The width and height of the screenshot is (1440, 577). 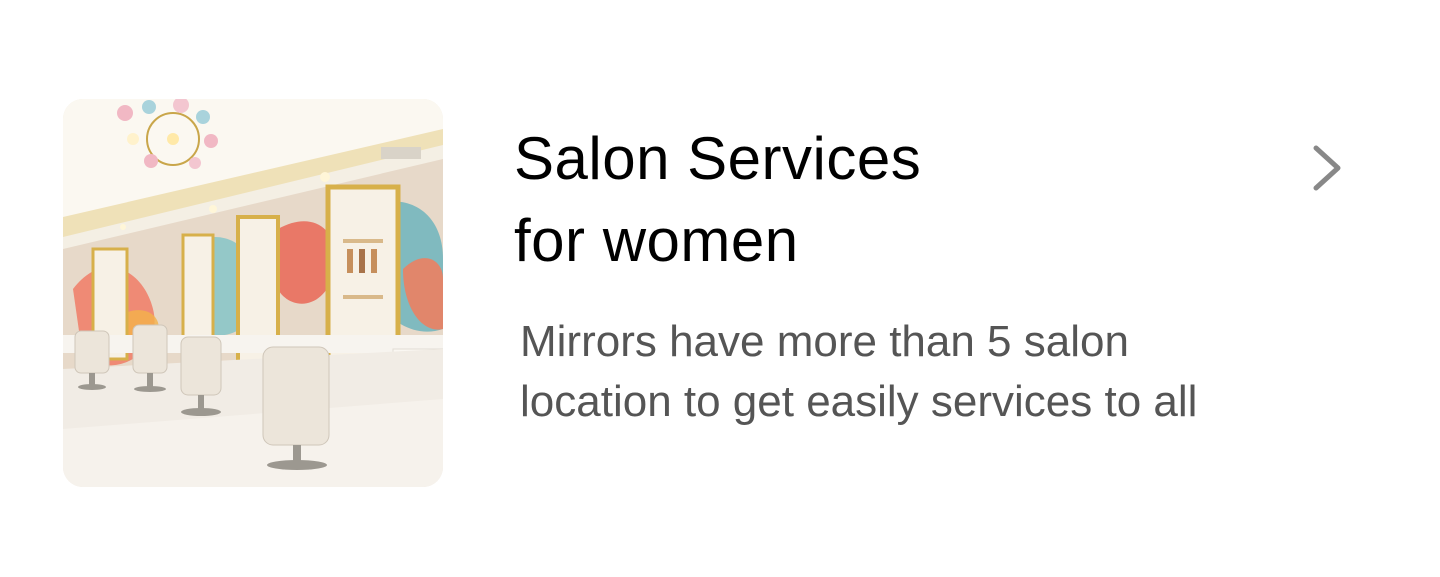 I want to click on card-title: Salon Services for women, so click(x=864, y=200).